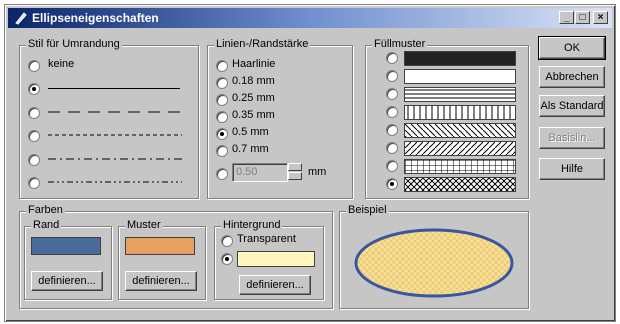 The height and width of the screenshot is (324, 620). Describe the element at coordinates (460, 184) in the screenshot. I see `fill-crosshatch-pattern` at that location.